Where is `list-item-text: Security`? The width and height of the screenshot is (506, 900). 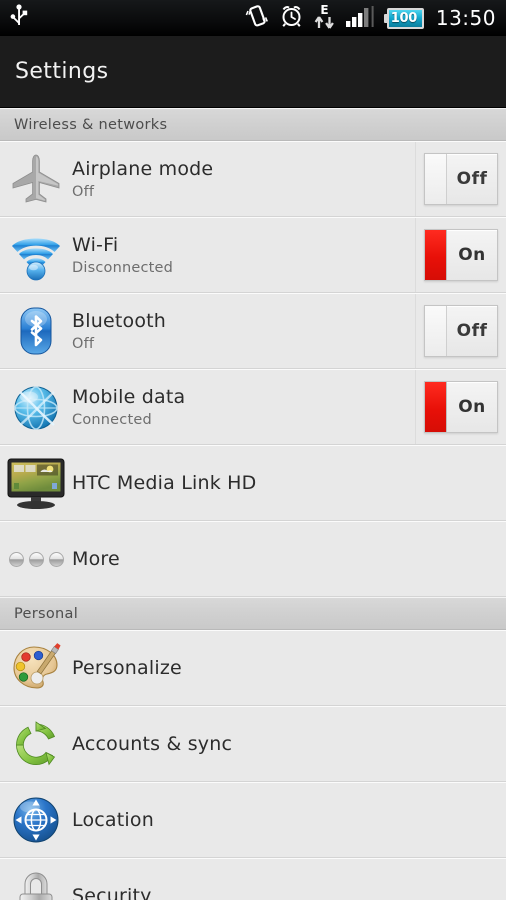 list-item-text: Security is located at coordinates (289, 892).